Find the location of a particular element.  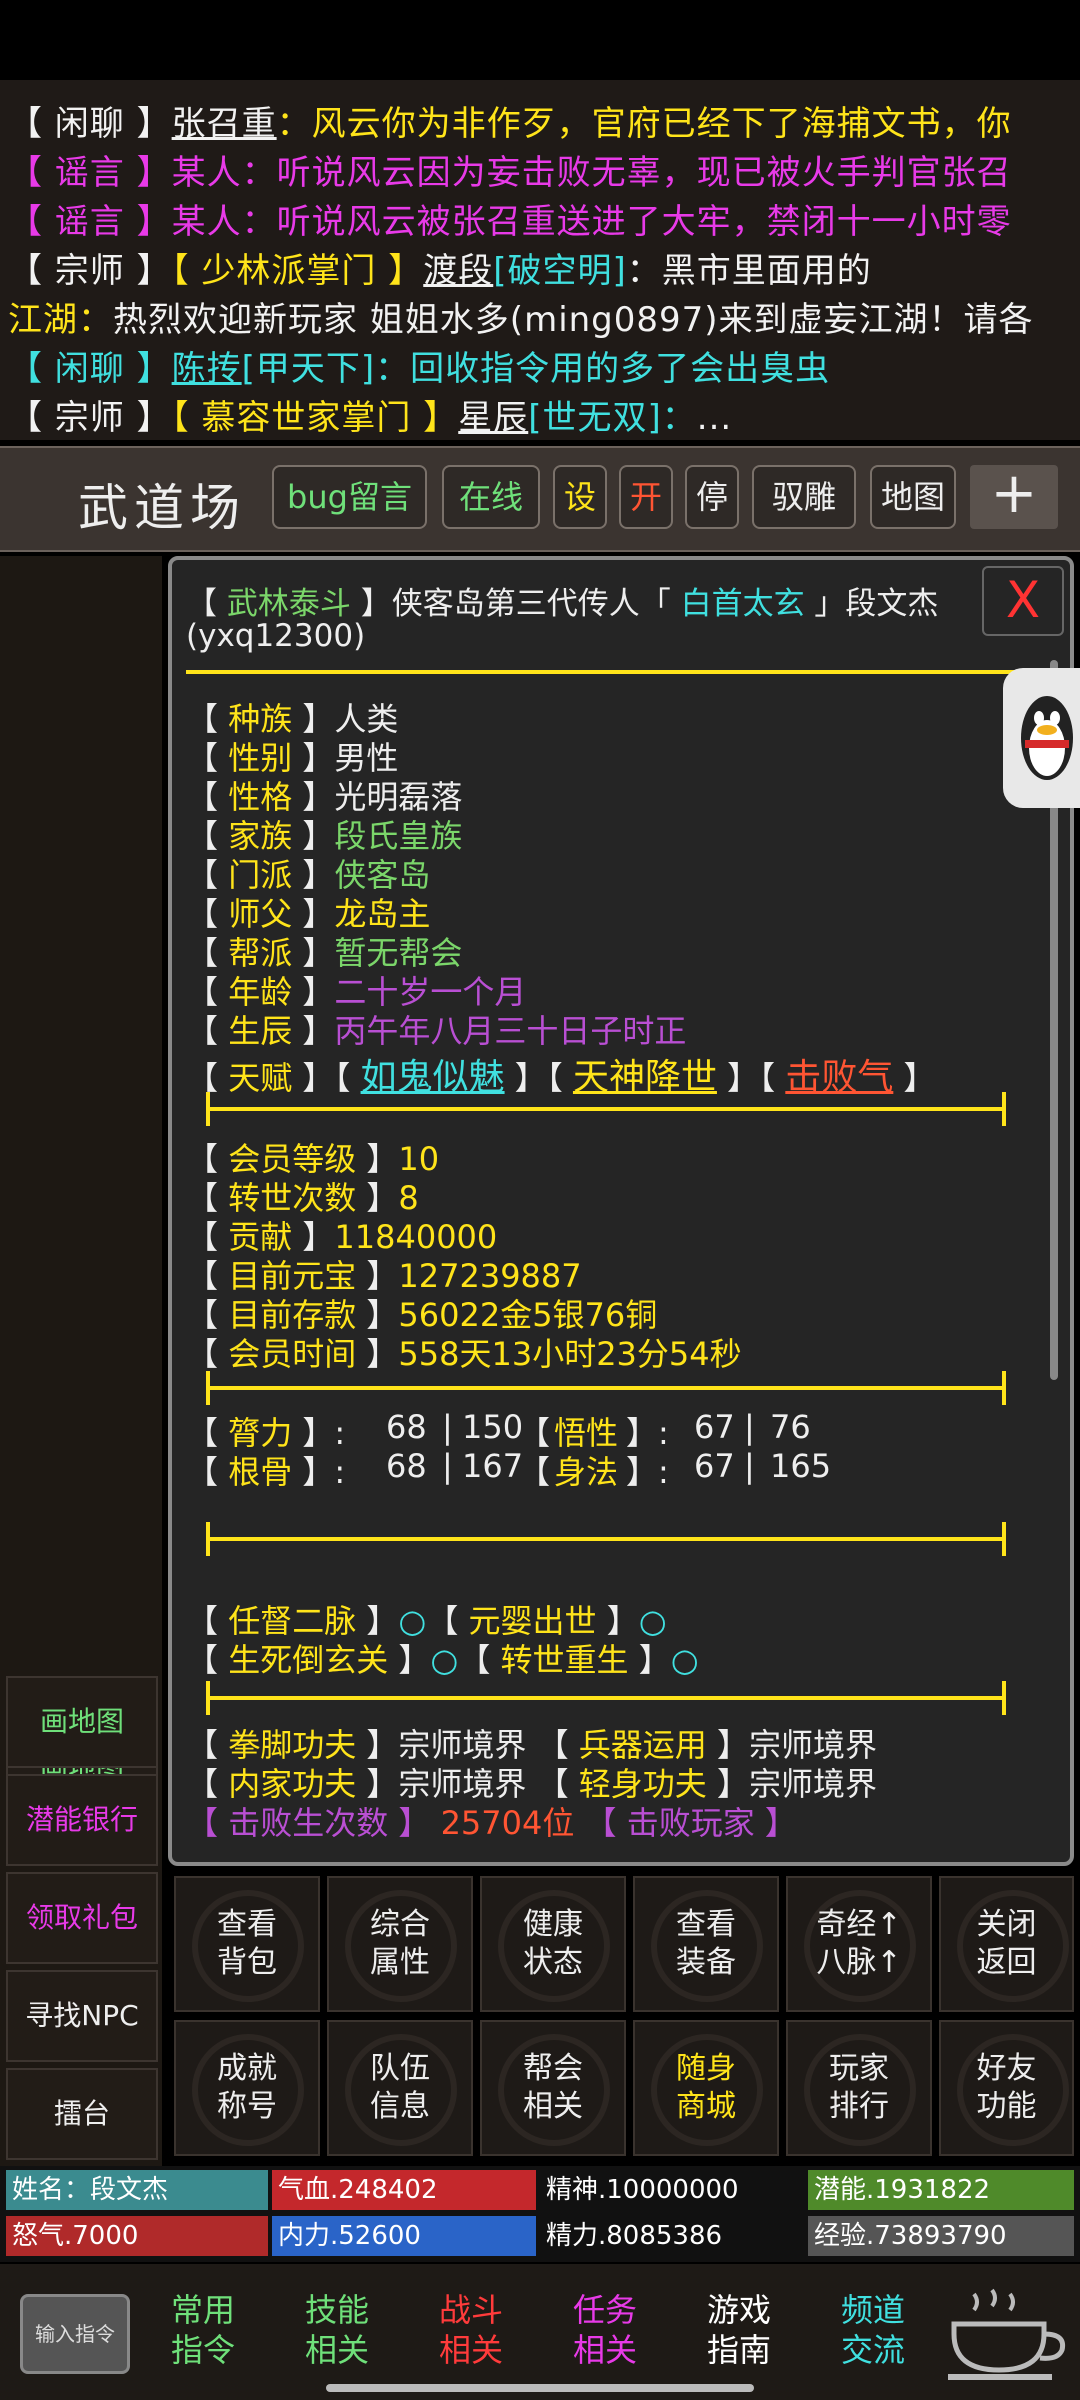

teacup-icon is located at coordinates (1008, 2334).